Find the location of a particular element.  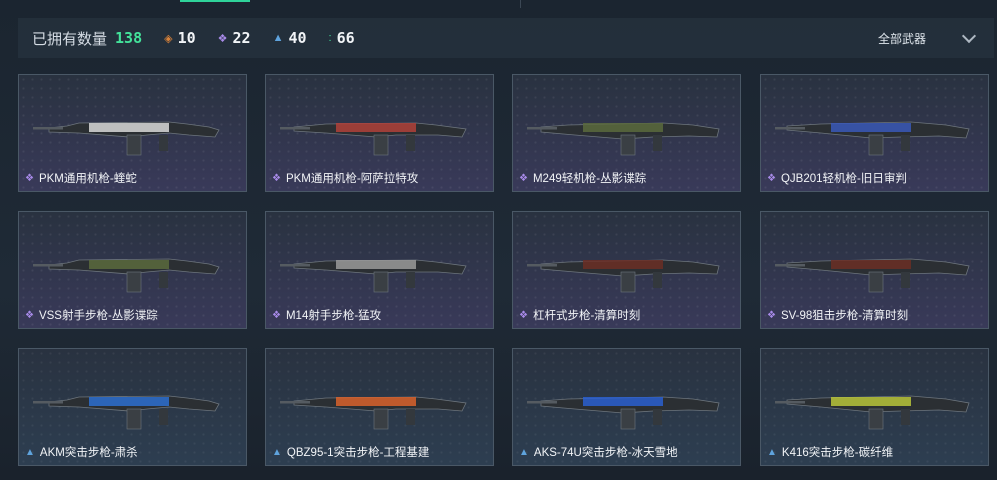

weapon-label: ❖ PKM通用机枪-阿萨拉特攻 is located at coordinates (345, 178).